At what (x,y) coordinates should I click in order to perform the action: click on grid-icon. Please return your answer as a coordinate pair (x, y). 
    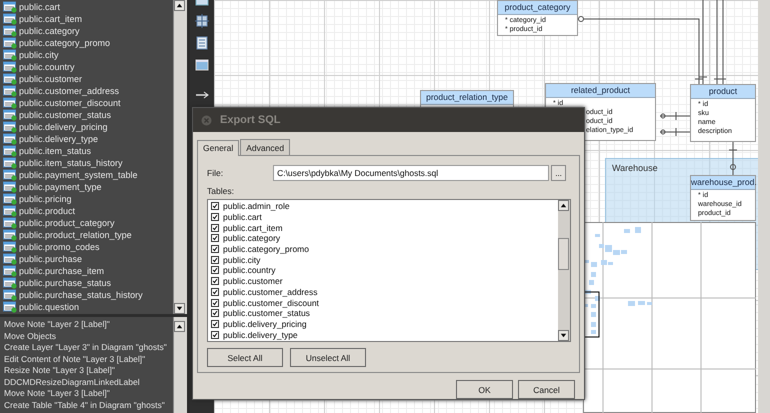
    Looking at the image, I should click on (202, 21).